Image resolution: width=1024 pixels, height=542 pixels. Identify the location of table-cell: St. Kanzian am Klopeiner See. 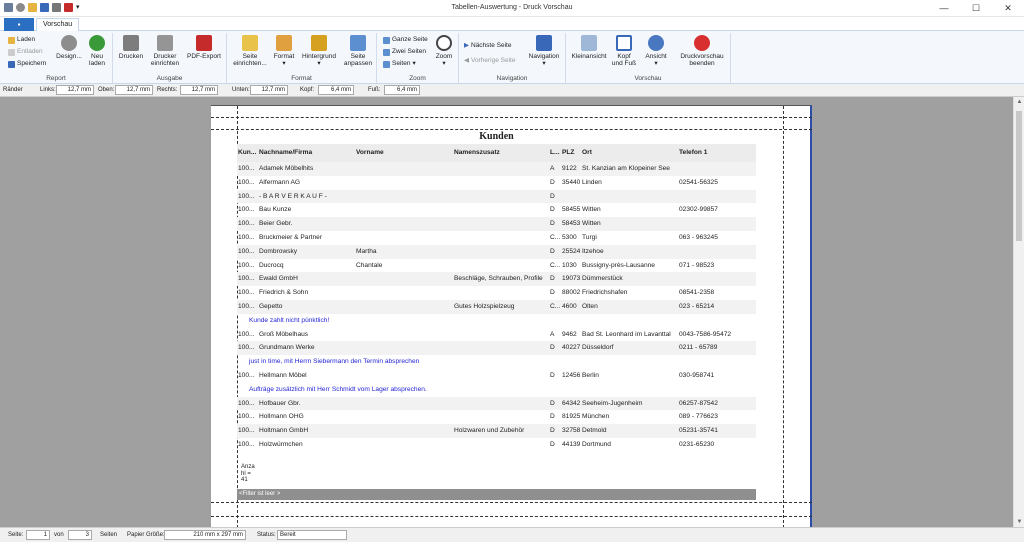
(626, 168).